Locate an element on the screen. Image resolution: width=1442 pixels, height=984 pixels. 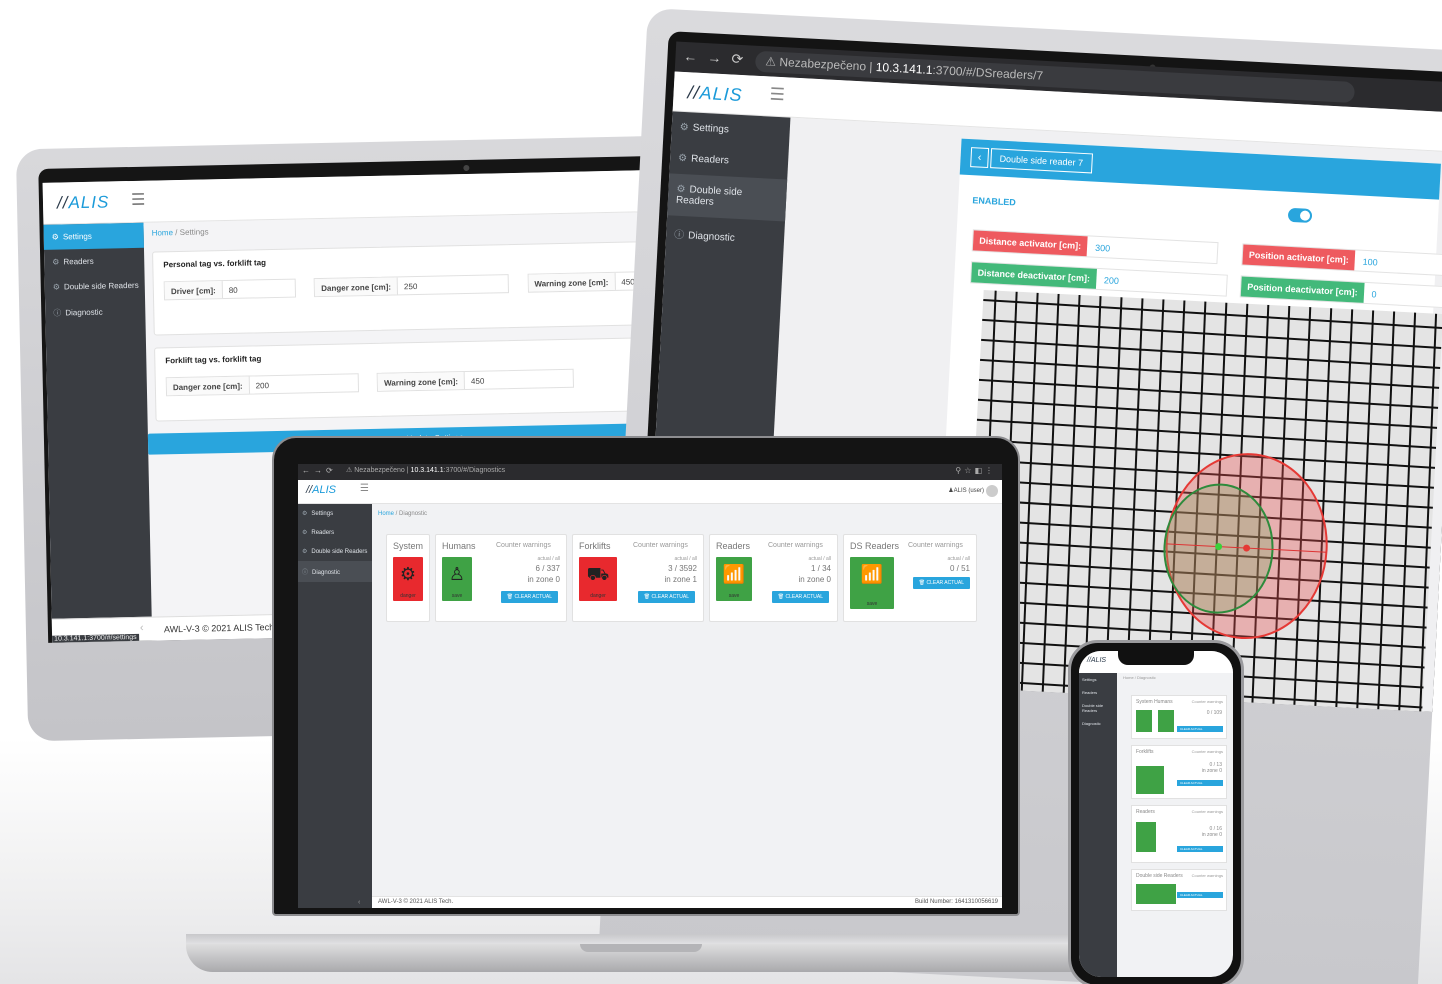
sidebar-item-settings: Settings is located at coordinates (1098, 679).